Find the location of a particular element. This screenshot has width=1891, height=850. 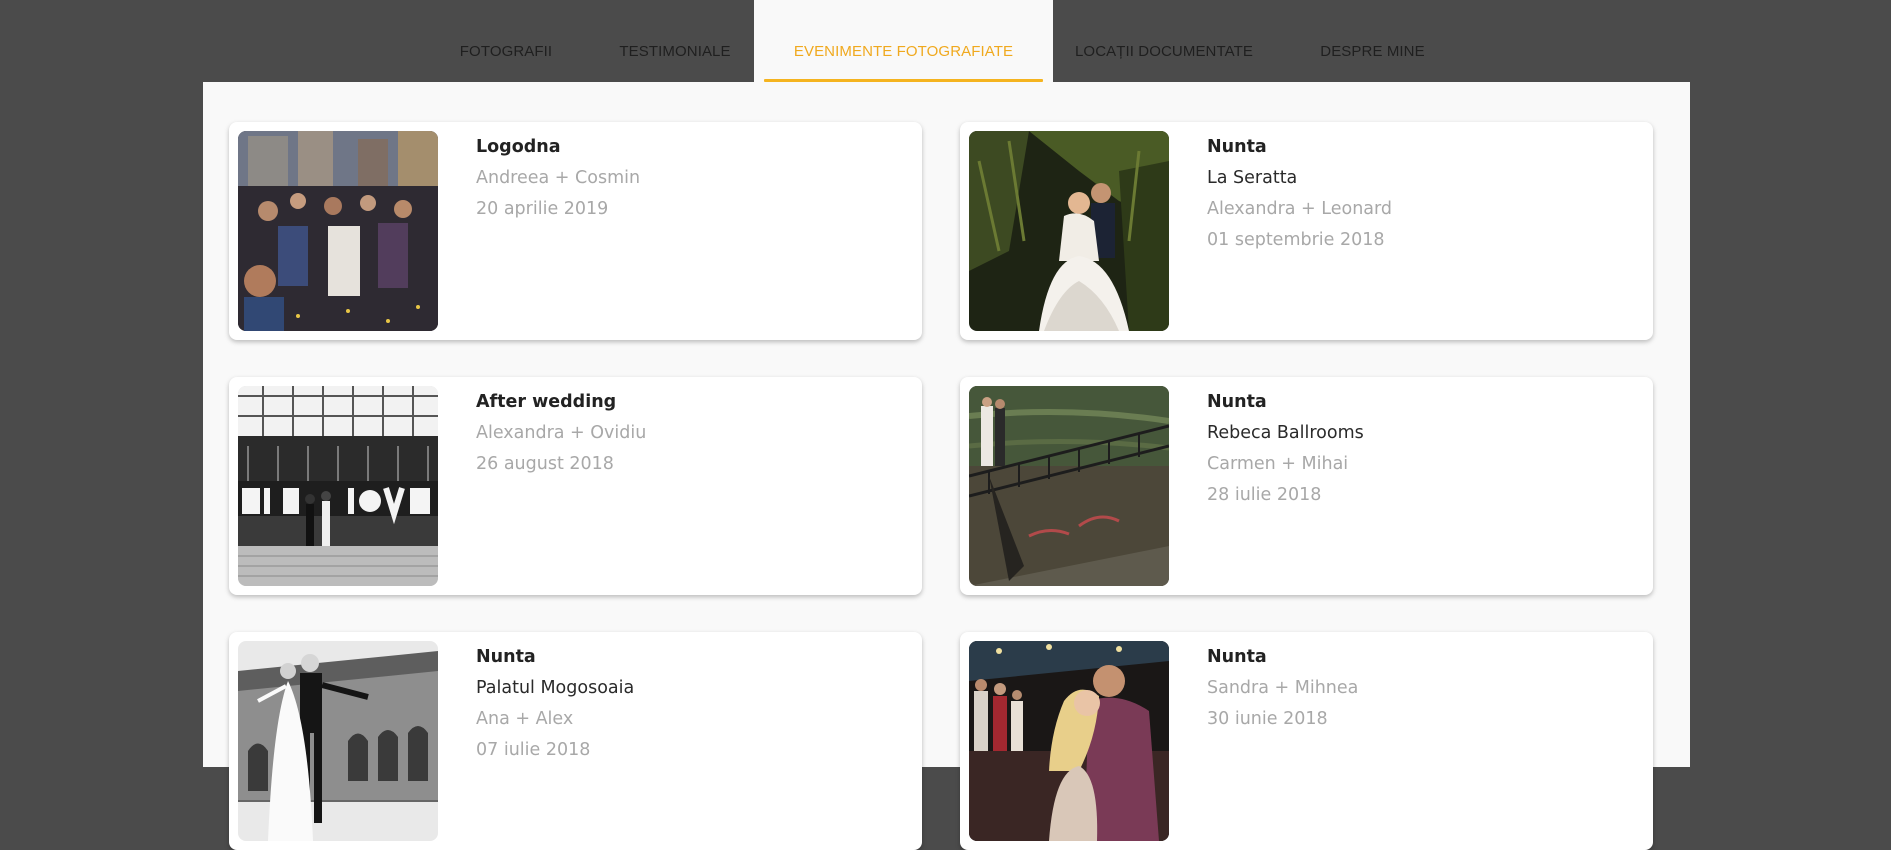

tab-label: EVENIMENTE FOTOGRAFIATE is located at coordinates (903, 51).